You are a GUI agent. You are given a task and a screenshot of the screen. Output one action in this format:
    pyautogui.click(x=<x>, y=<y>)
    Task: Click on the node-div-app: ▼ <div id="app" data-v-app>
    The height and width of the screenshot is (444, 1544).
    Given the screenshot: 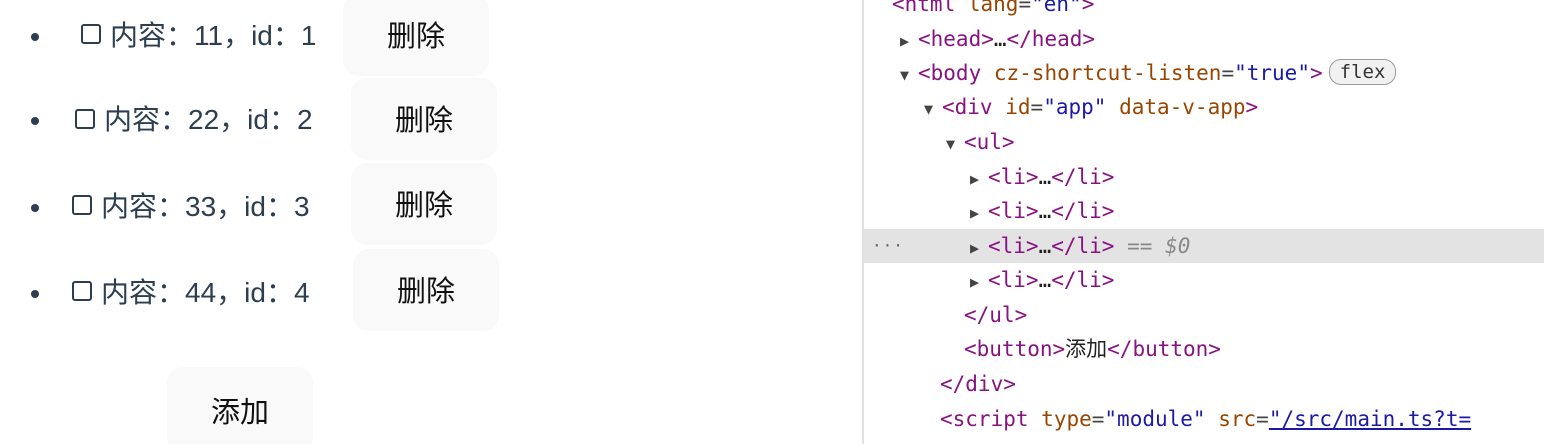 What is the action you would take?
    pyautogui.click(x=1204, y=107)
    